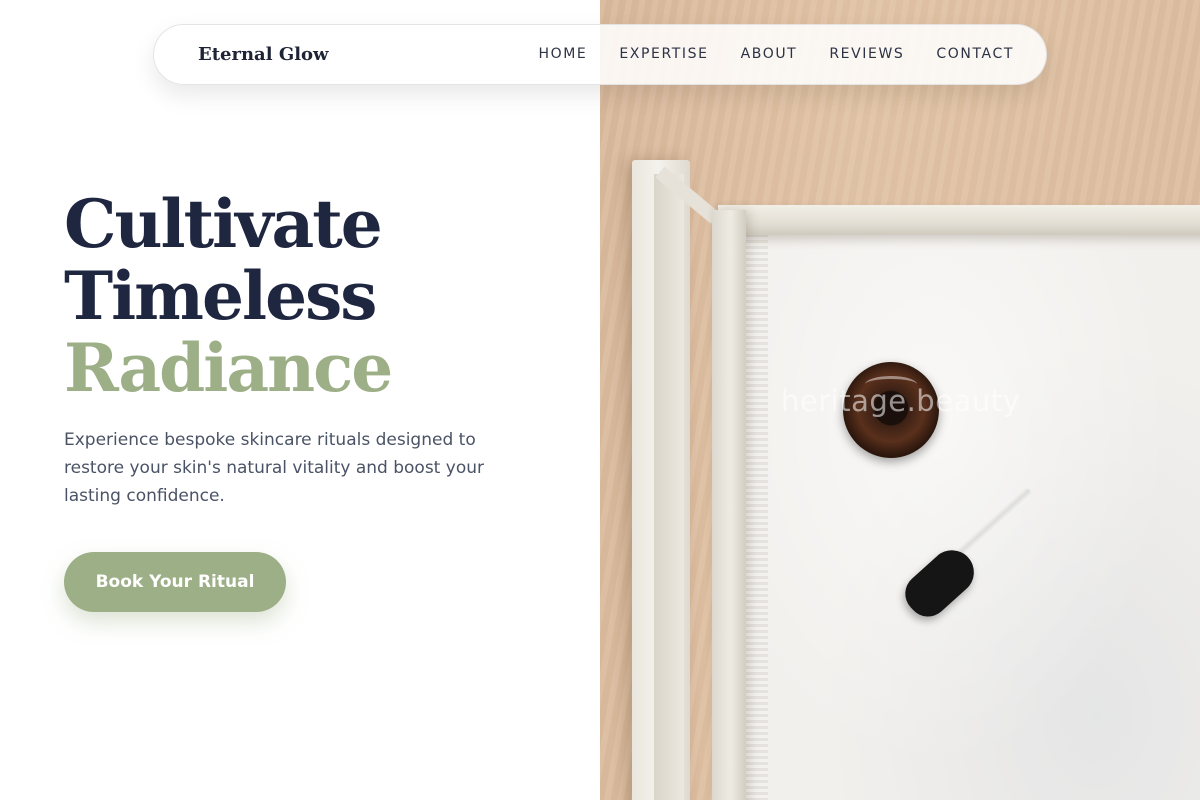  I want to click on image-watermark: heritage.beauty, so click(901, 401).